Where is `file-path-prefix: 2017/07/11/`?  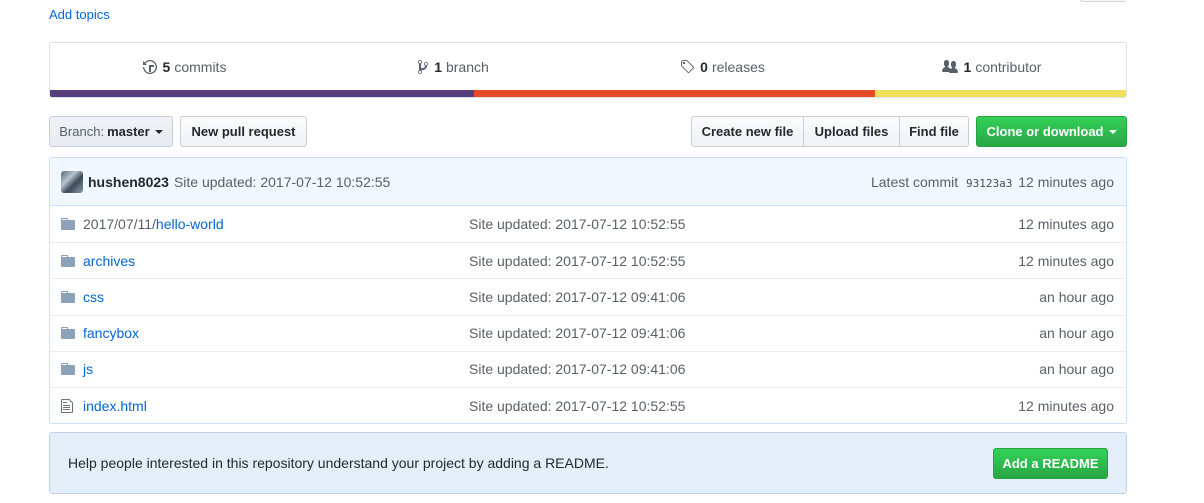
file-path-prefix: 2017/07/11/ is located at coordinates (119, 224).